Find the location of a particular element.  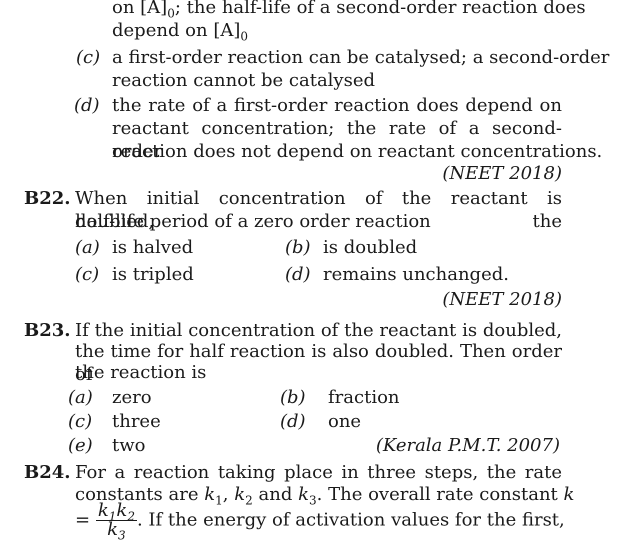

question-number: B22. is located at coordinates (47, 198).